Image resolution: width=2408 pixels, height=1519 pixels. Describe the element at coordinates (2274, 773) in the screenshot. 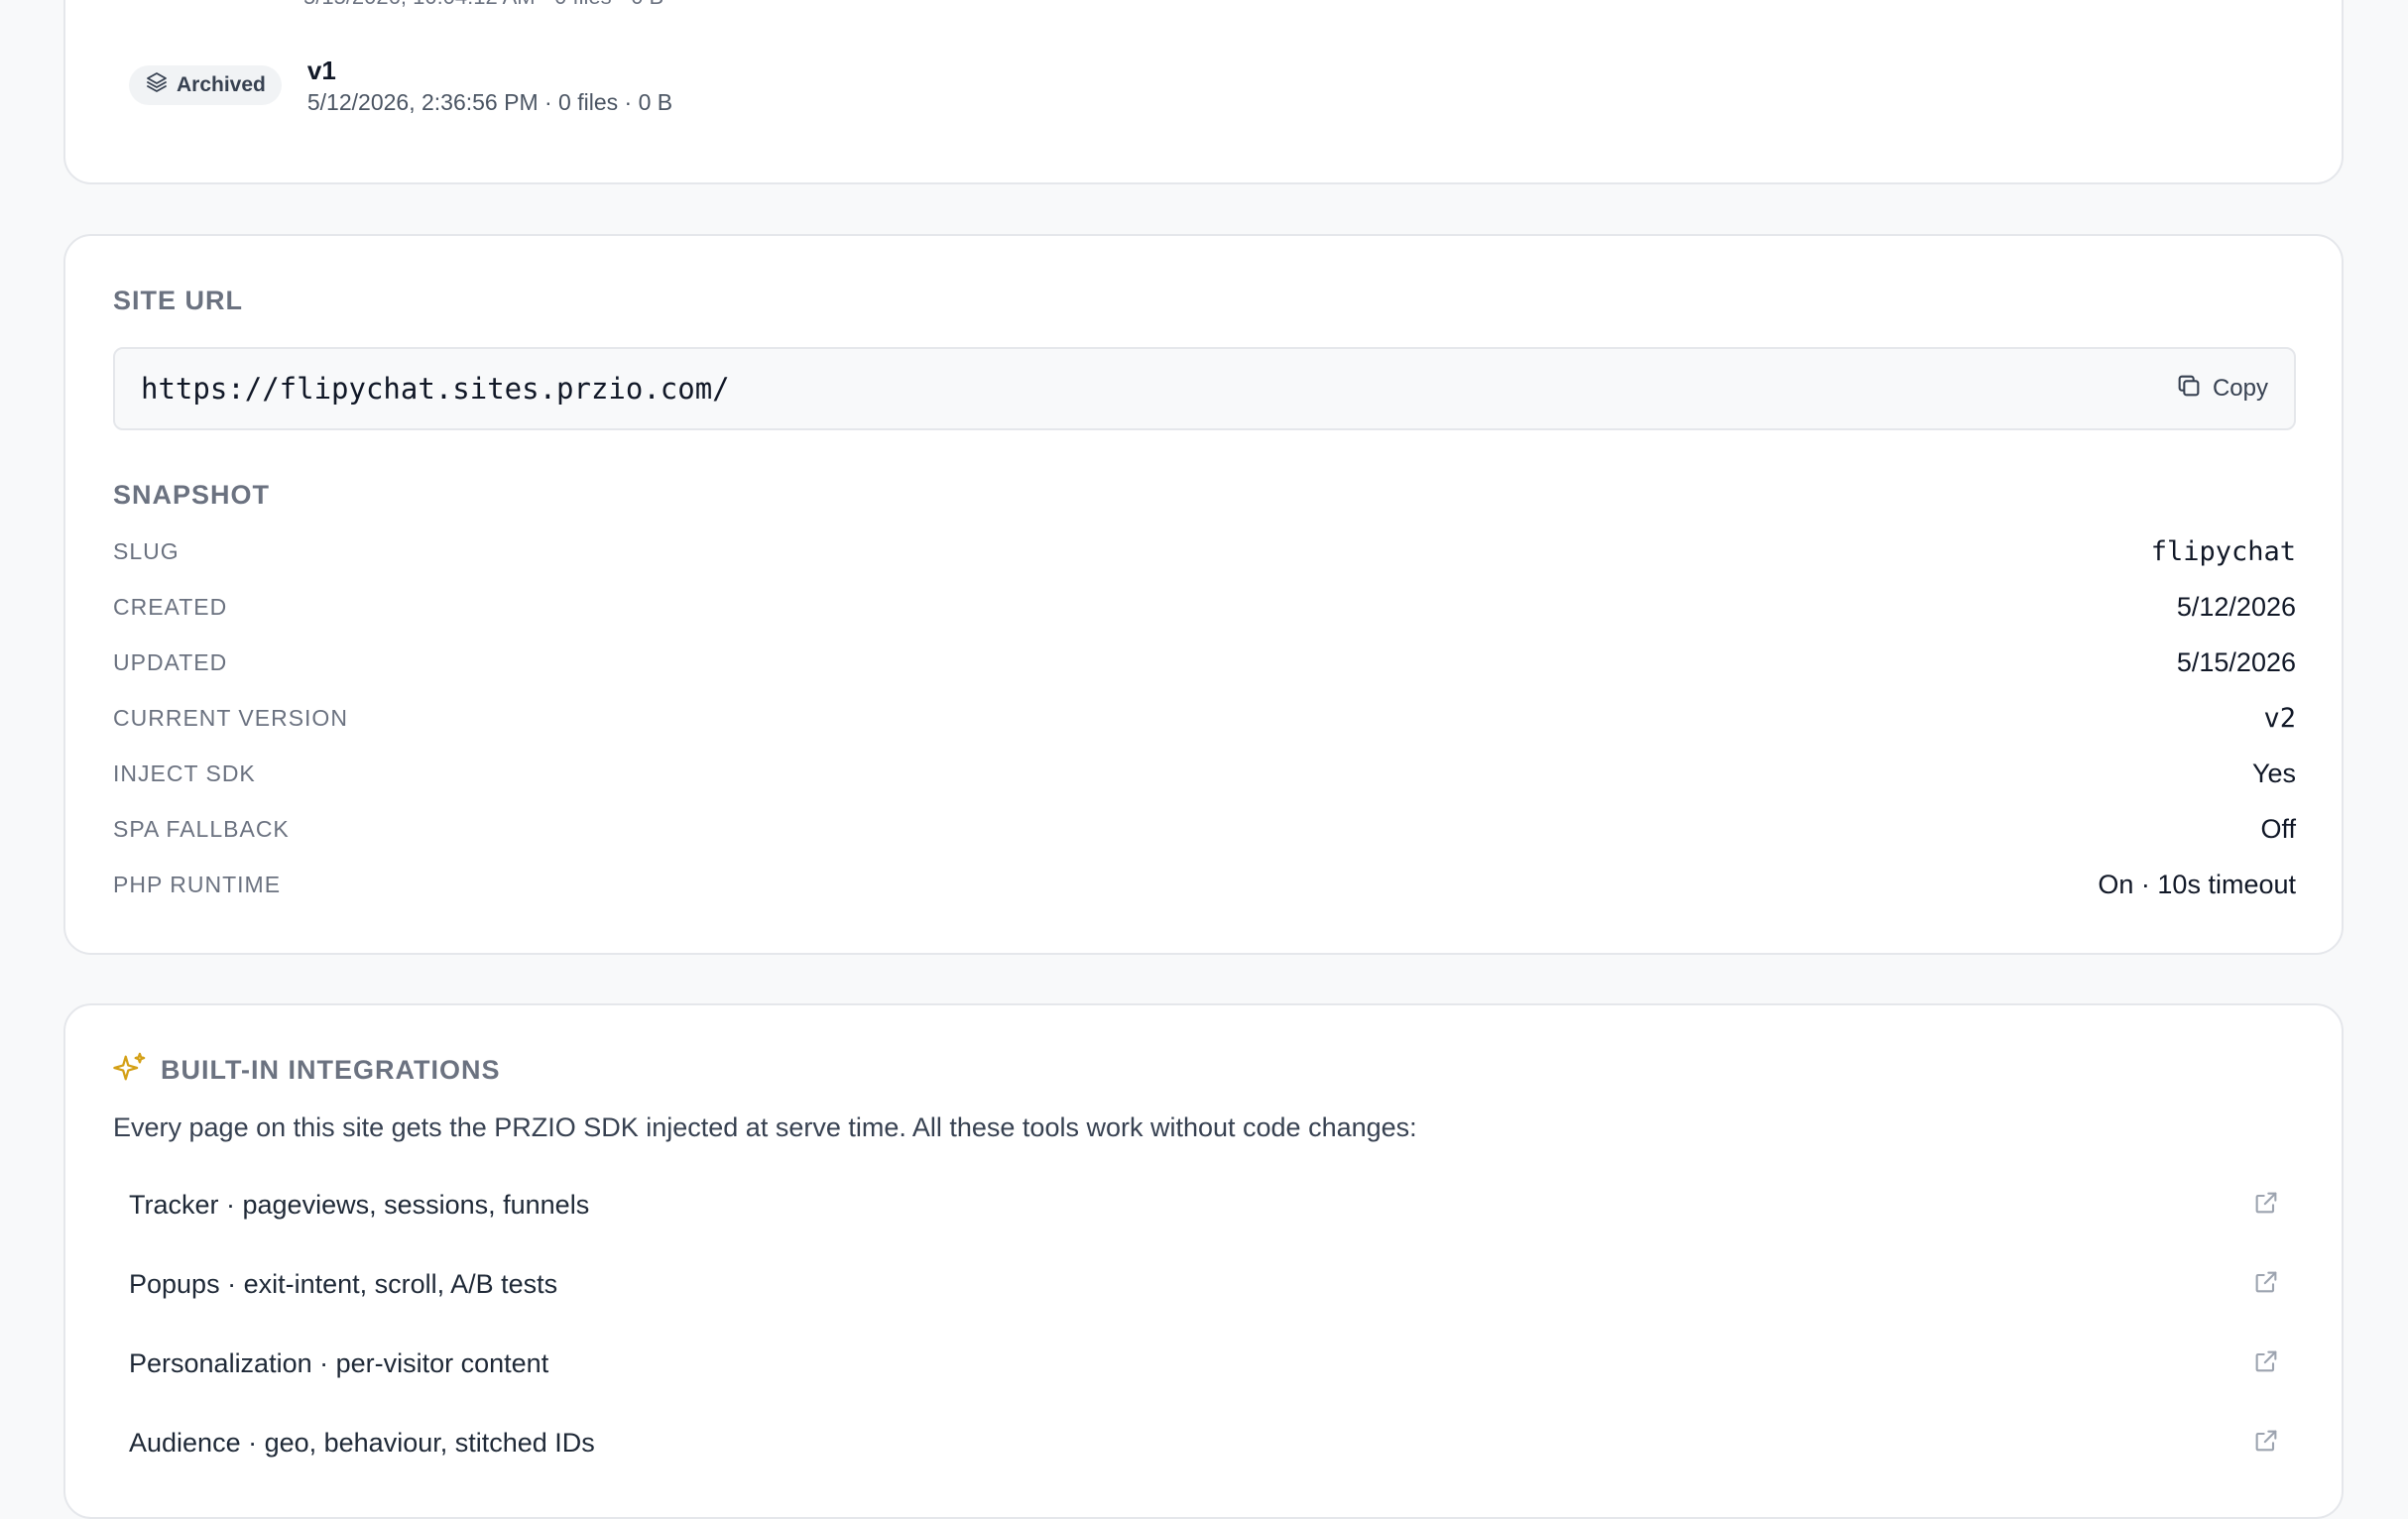

I see `snapshot-value: Yes` at that location.